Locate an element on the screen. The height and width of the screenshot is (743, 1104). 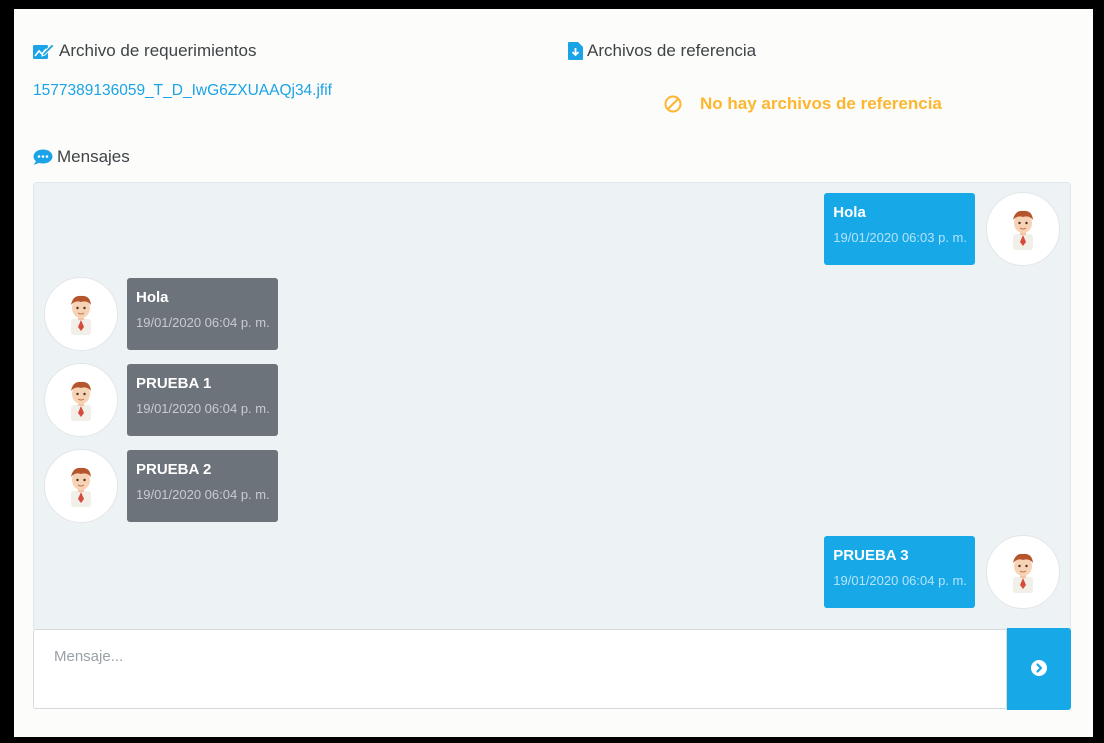
requirements-heading-label: Archivo de requerimientos is located at coordinates (158, 50).